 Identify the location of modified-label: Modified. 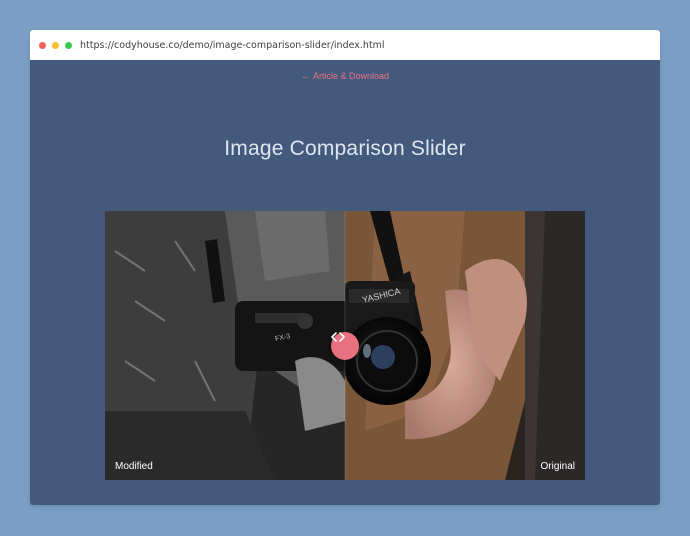
(134, 466).